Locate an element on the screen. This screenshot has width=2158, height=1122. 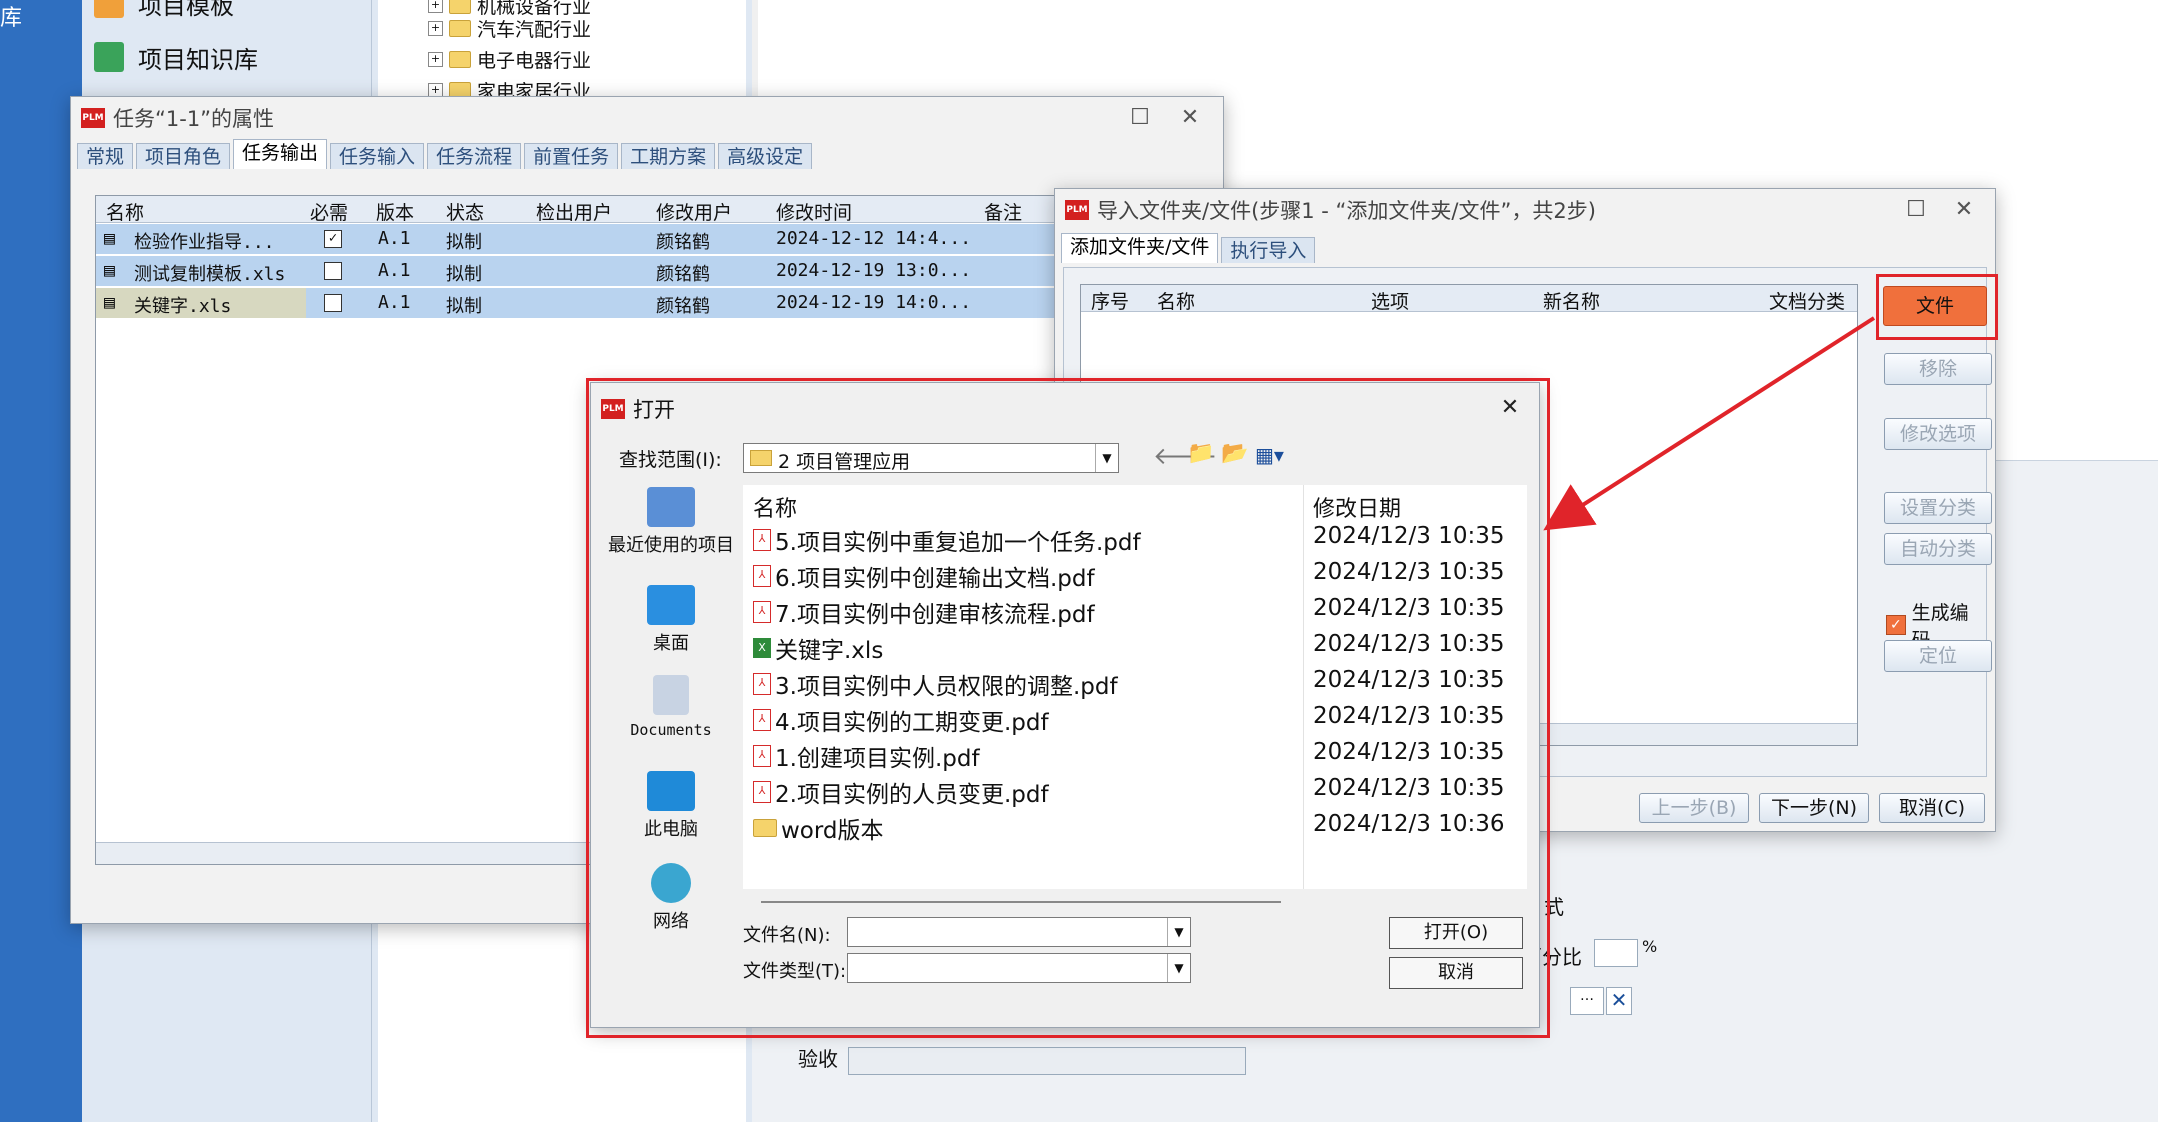
annotation-arrow is located at coordinates (1709, 423).